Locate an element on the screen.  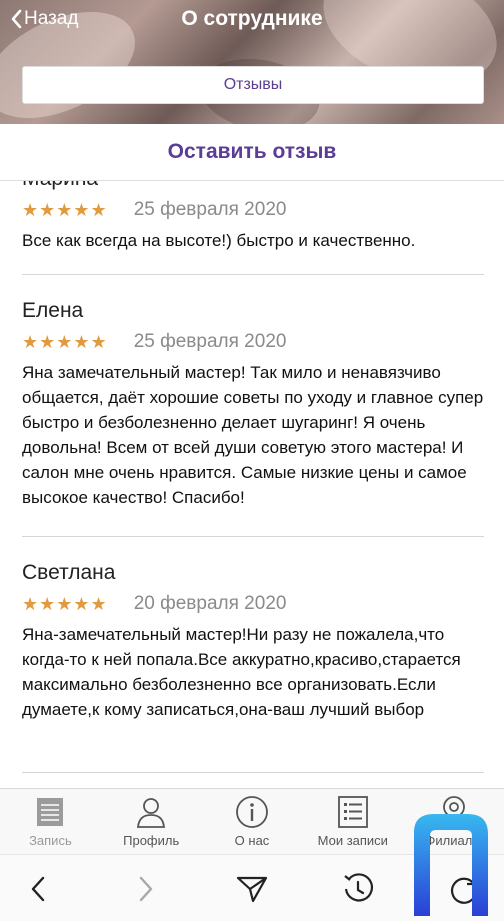
tab-label: Профиль is located at coordinates (151, 840).